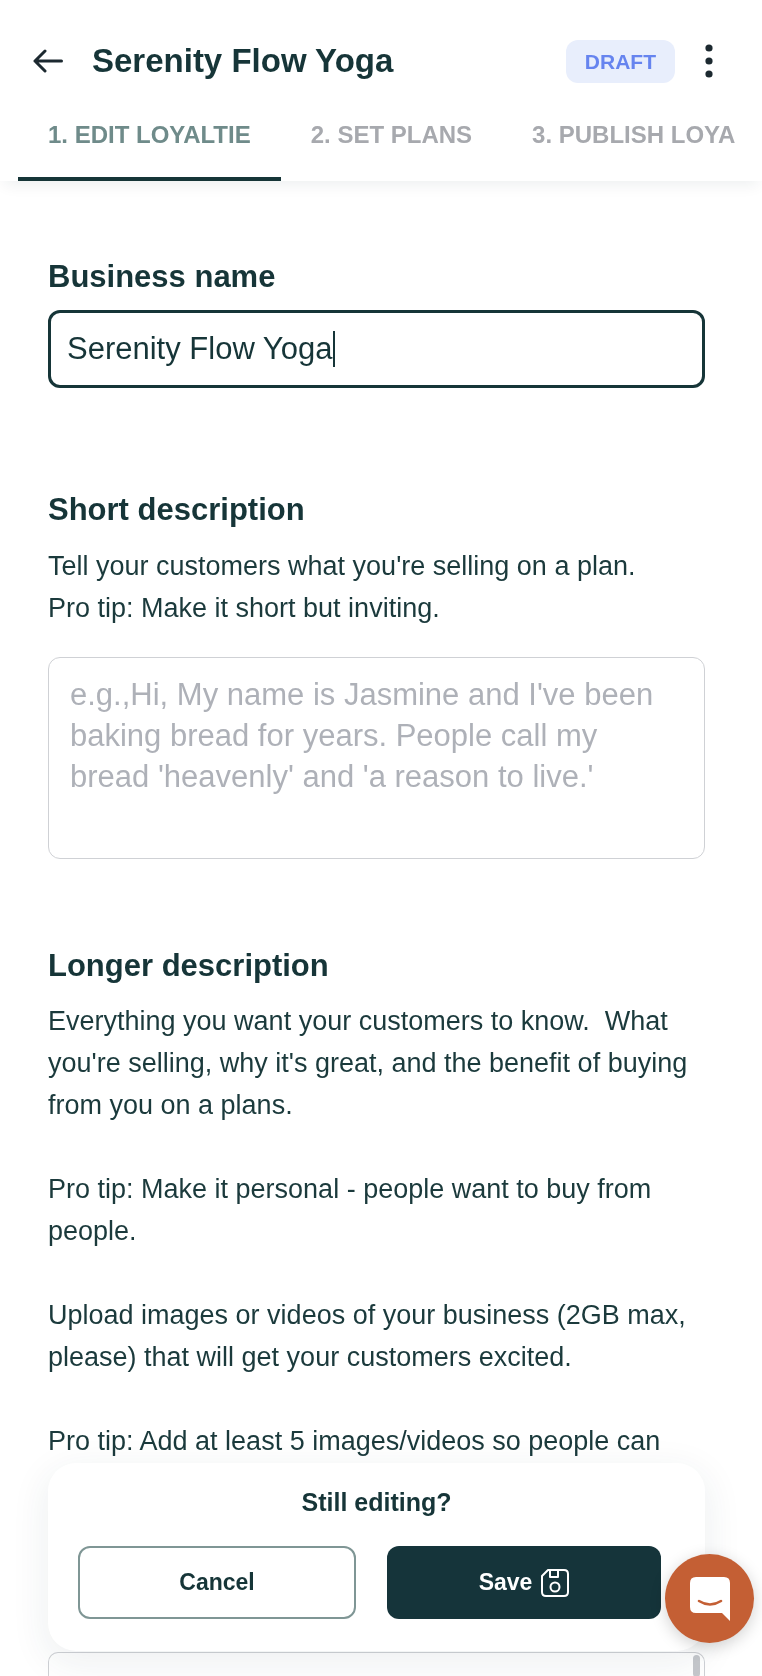 This screenshot has height=1676, width=762. What do you see at coordinates (334, 349) in the screenshot?
I see `text-cursor` at bounding box center [334, 349].